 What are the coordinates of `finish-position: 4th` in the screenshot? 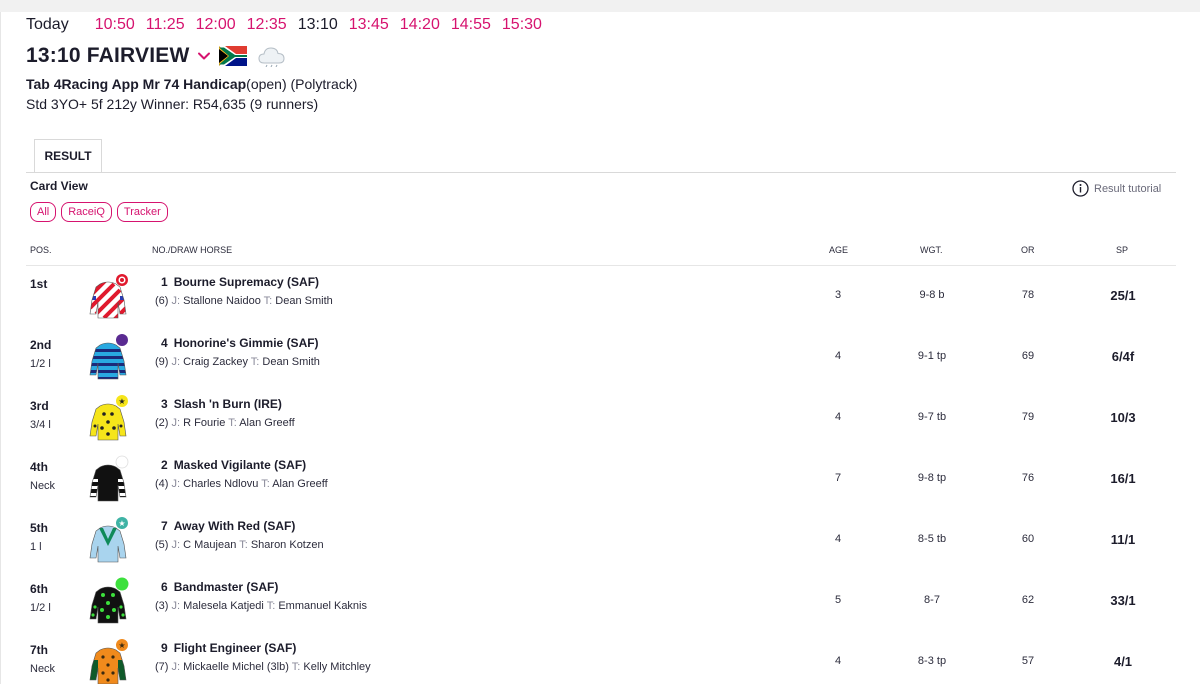 It's located at (39, 467).